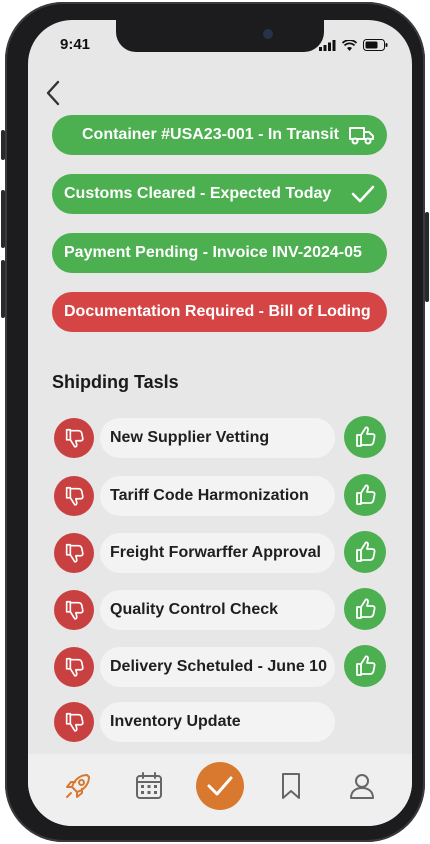 The width and height of the screenshot is (430, 844). I want to click on mute-switch, so click(3, 145).